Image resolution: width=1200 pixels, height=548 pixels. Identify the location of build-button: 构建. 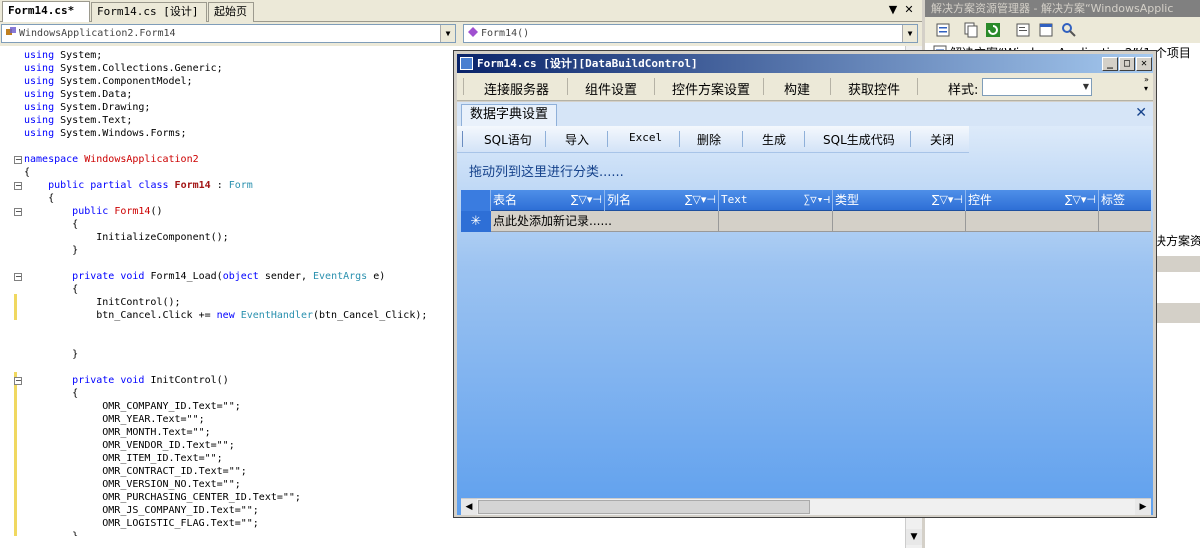
(797, 88).